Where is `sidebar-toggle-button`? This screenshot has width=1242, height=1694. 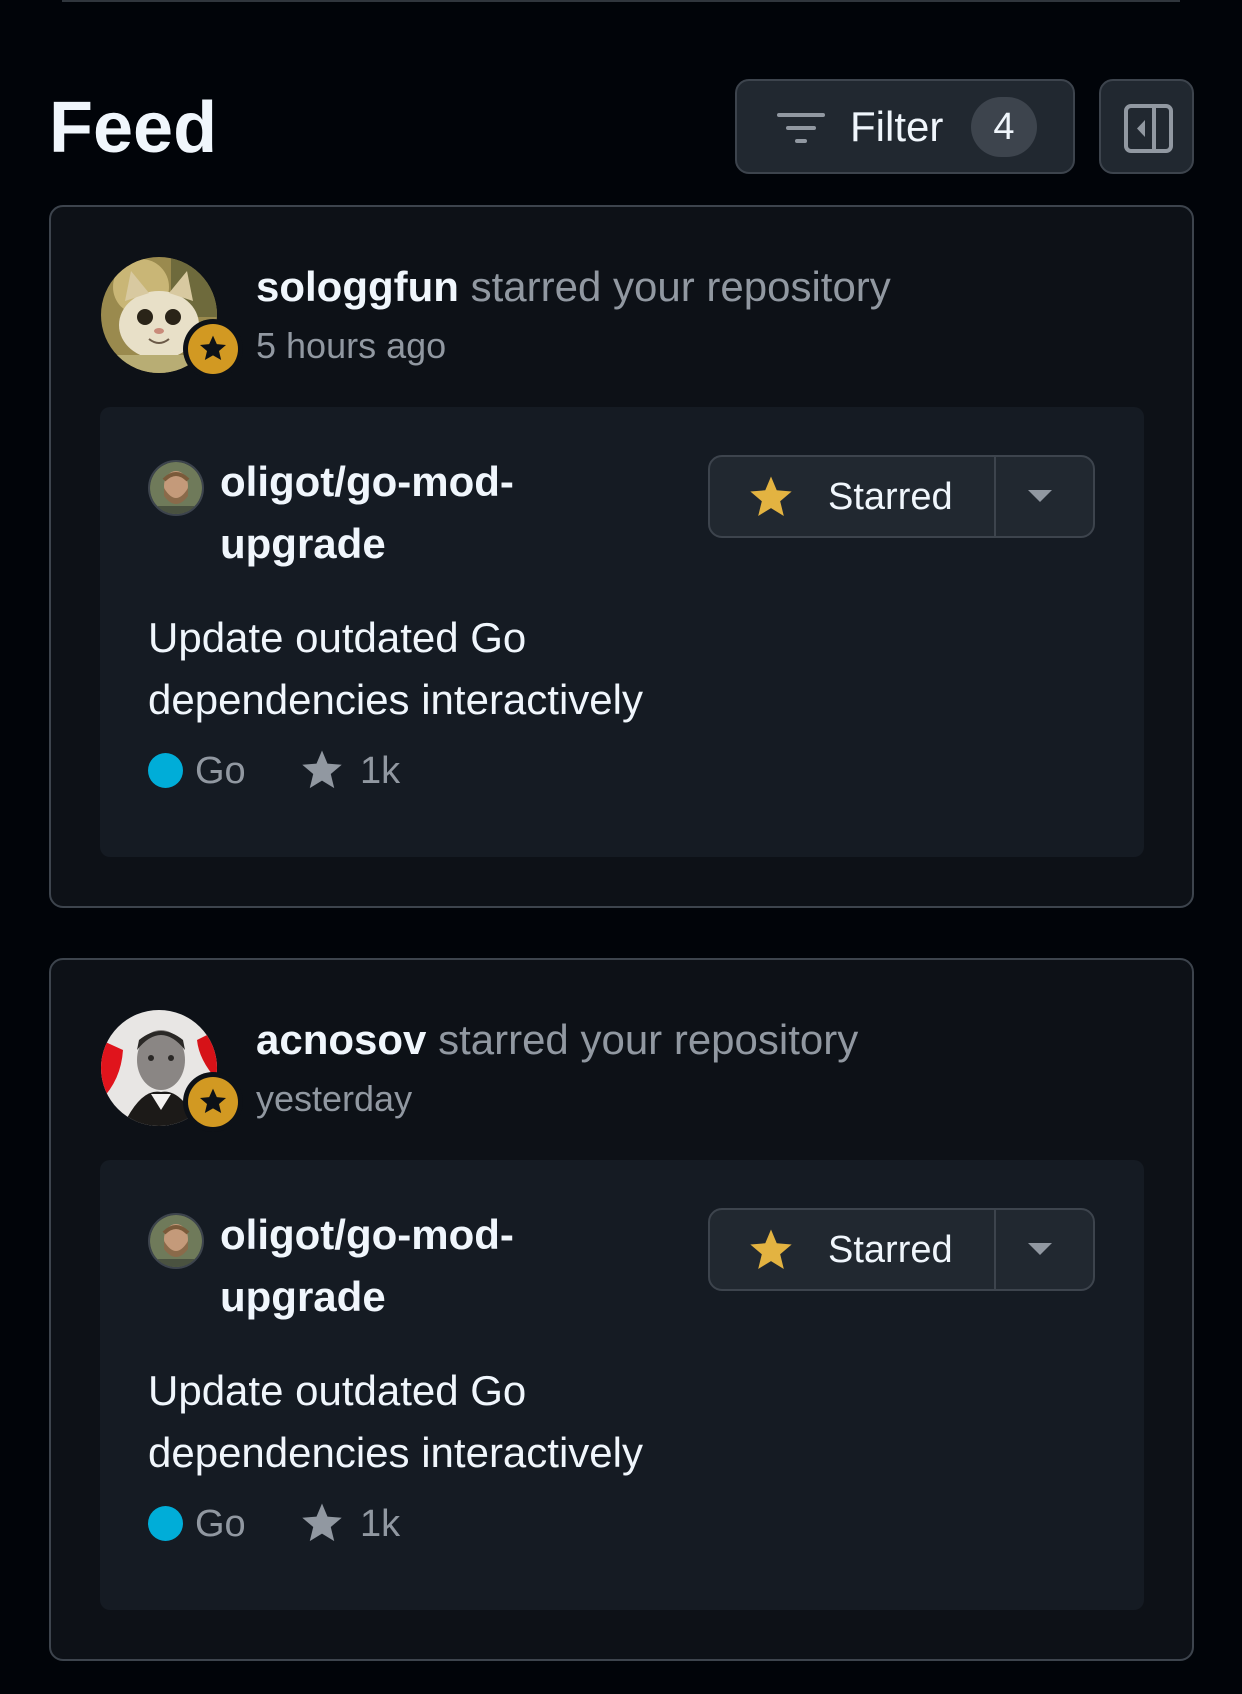 sidebar-toggle-button is located at coordinates (1146, 126).